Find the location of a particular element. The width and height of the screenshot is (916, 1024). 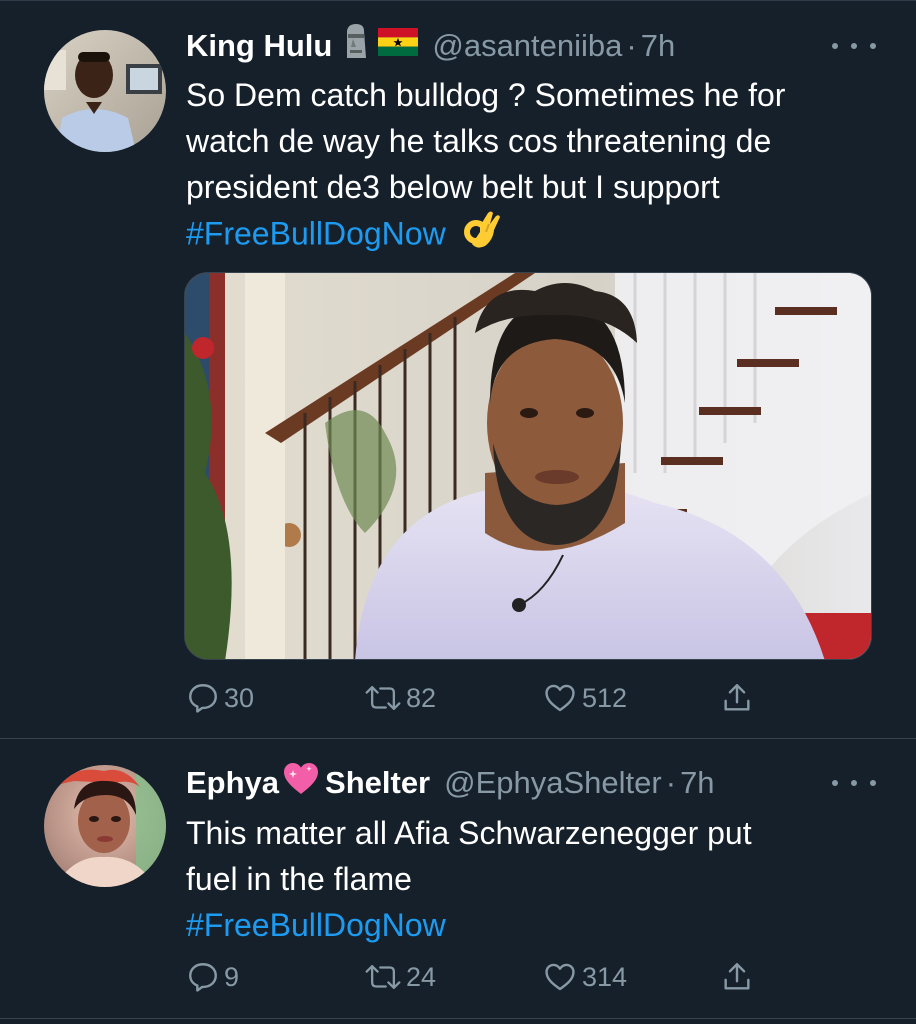

ok-hand-emoji-icon is located at coordinates (482, 236).